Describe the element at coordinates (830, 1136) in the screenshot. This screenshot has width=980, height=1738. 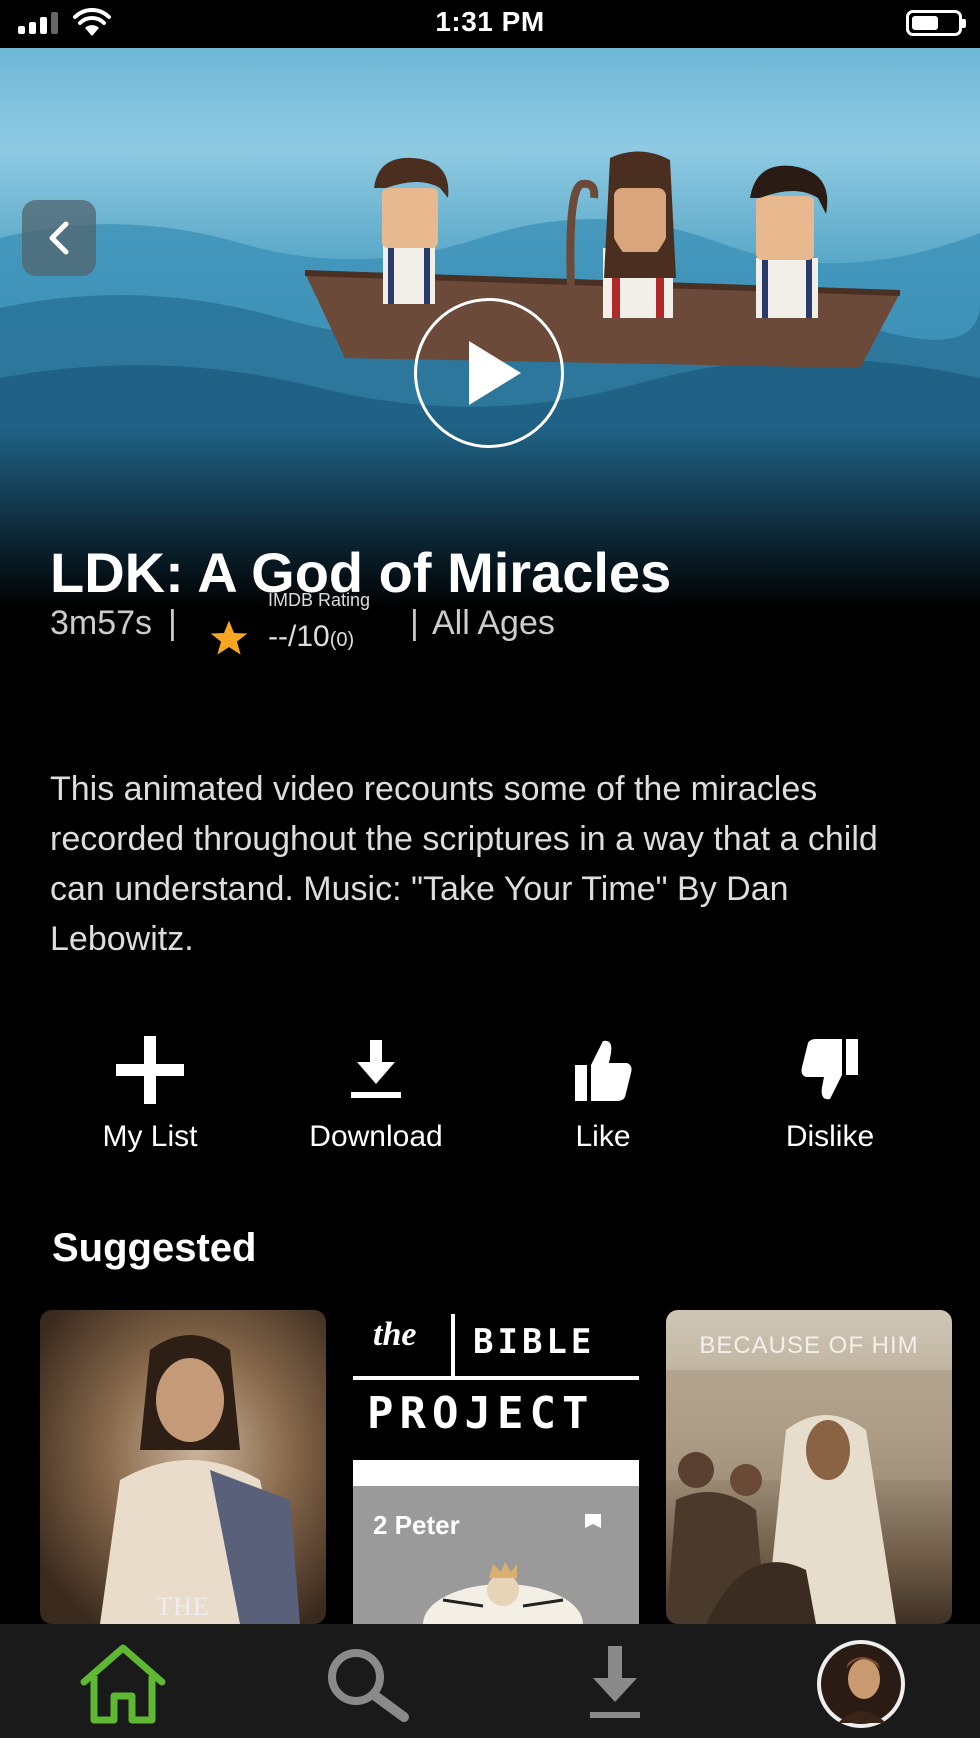
I see `dislike-label: Dislike` at that location.